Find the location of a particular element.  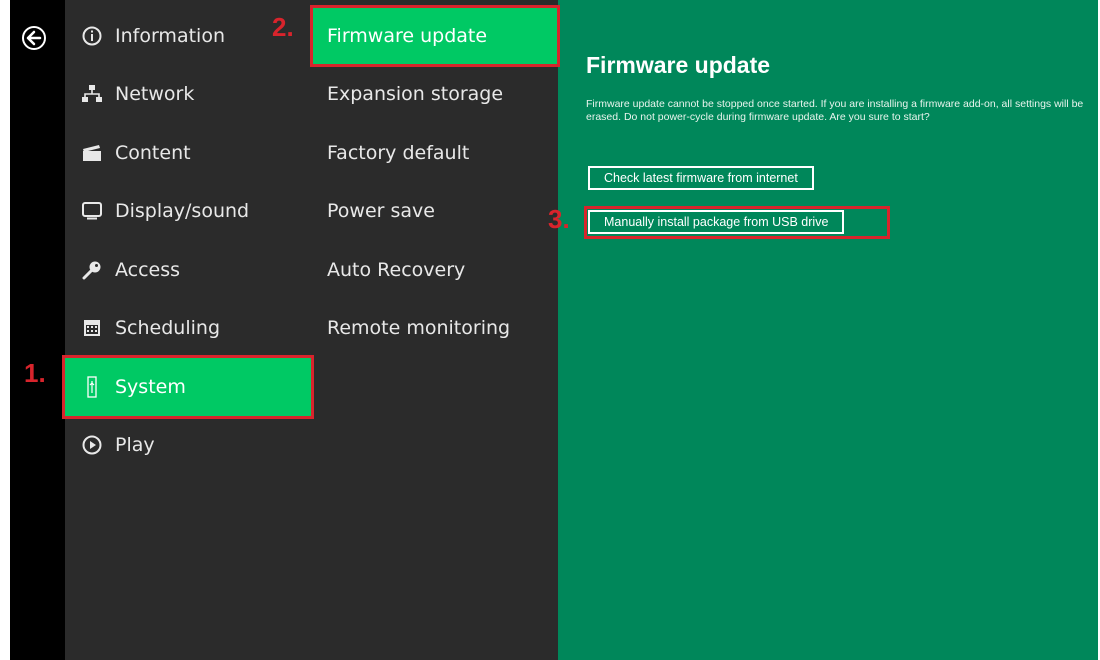

menu-item-label: Content is located at coordinates (153, 153).